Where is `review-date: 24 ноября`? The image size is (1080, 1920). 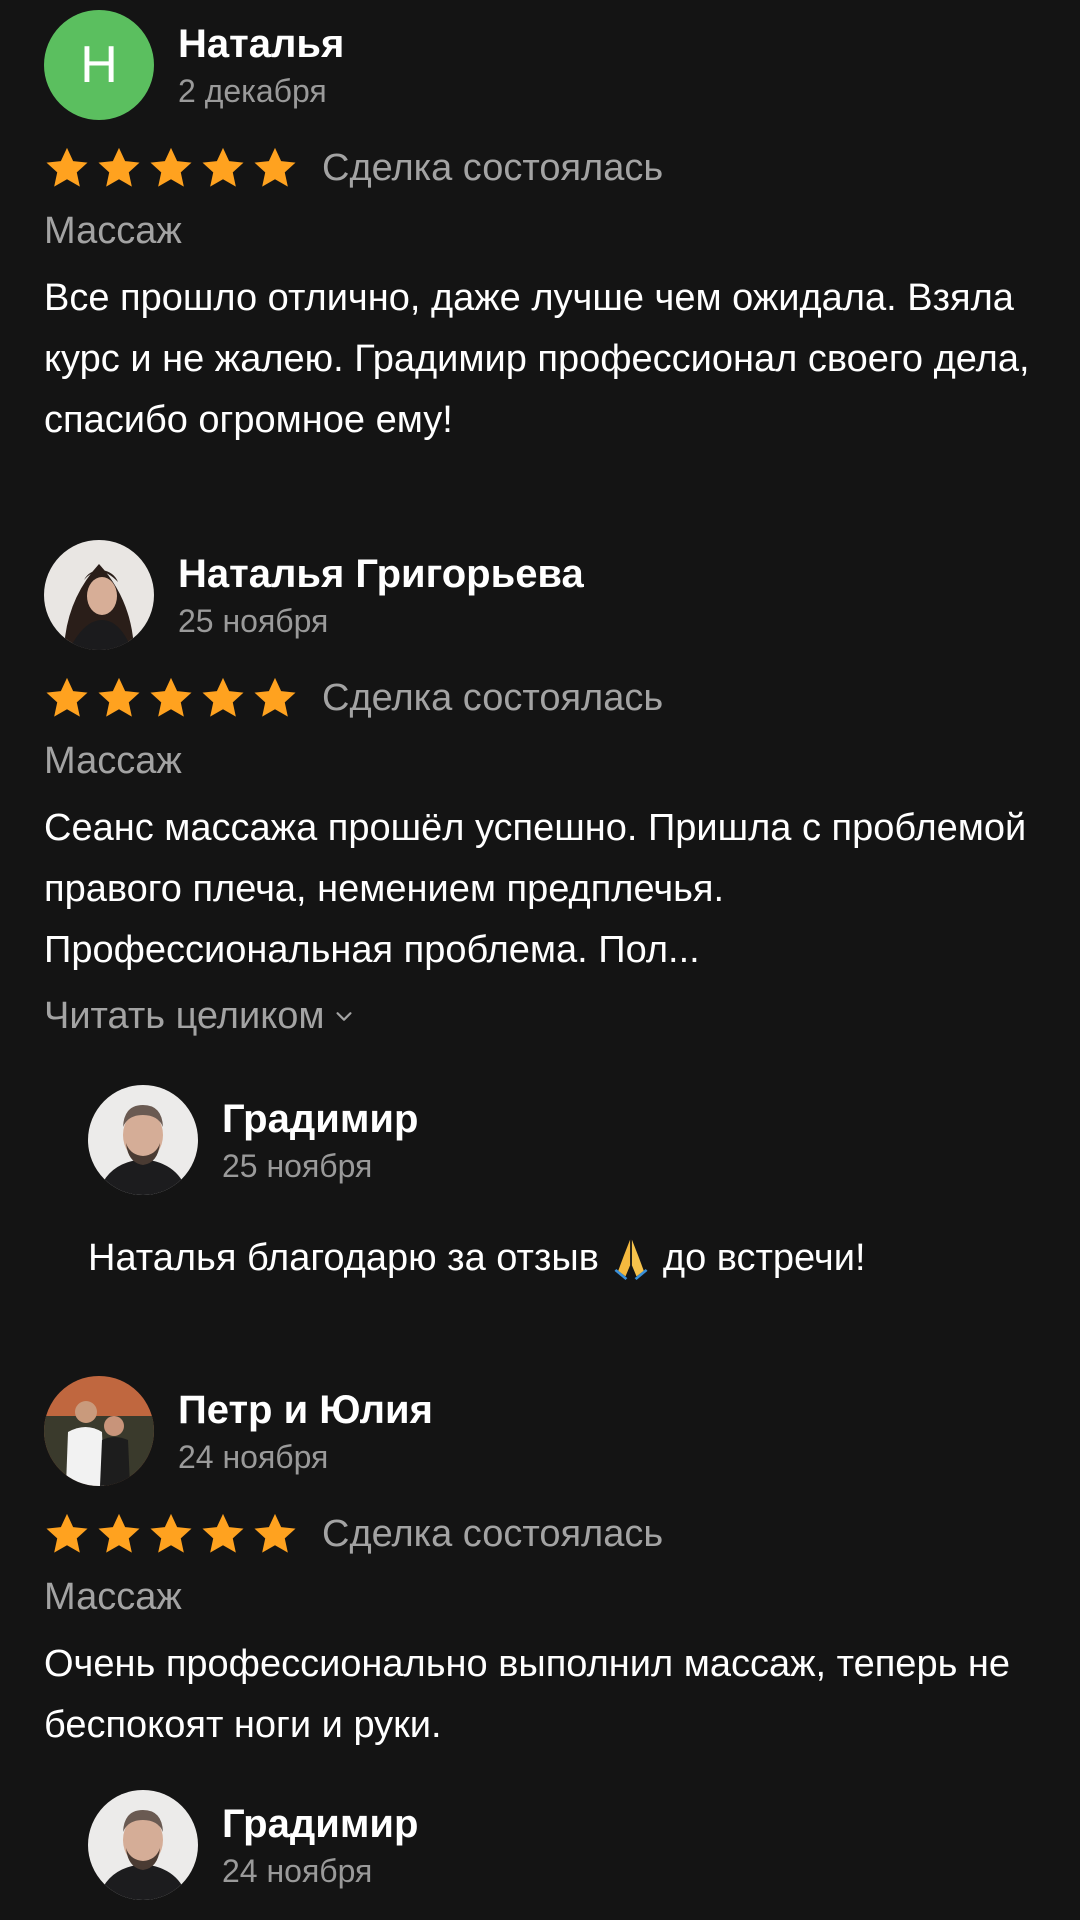 review-date: 24 ноября is located at coordinates (253, 1457).